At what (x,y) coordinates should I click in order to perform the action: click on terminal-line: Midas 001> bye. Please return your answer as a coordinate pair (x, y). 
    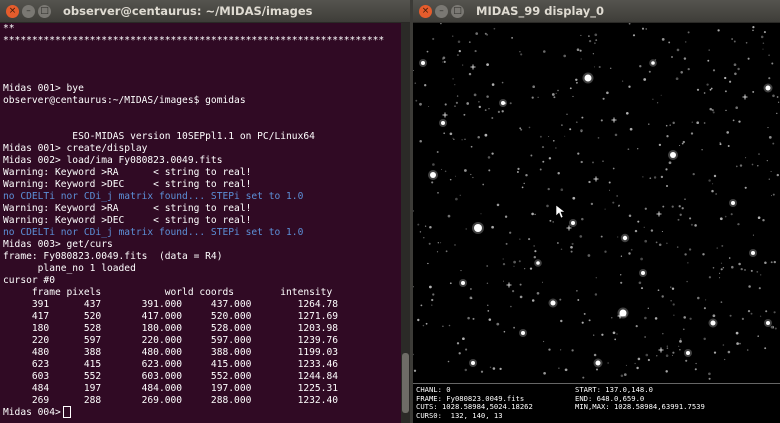
    Looking at the image, I should click on (43, 88).